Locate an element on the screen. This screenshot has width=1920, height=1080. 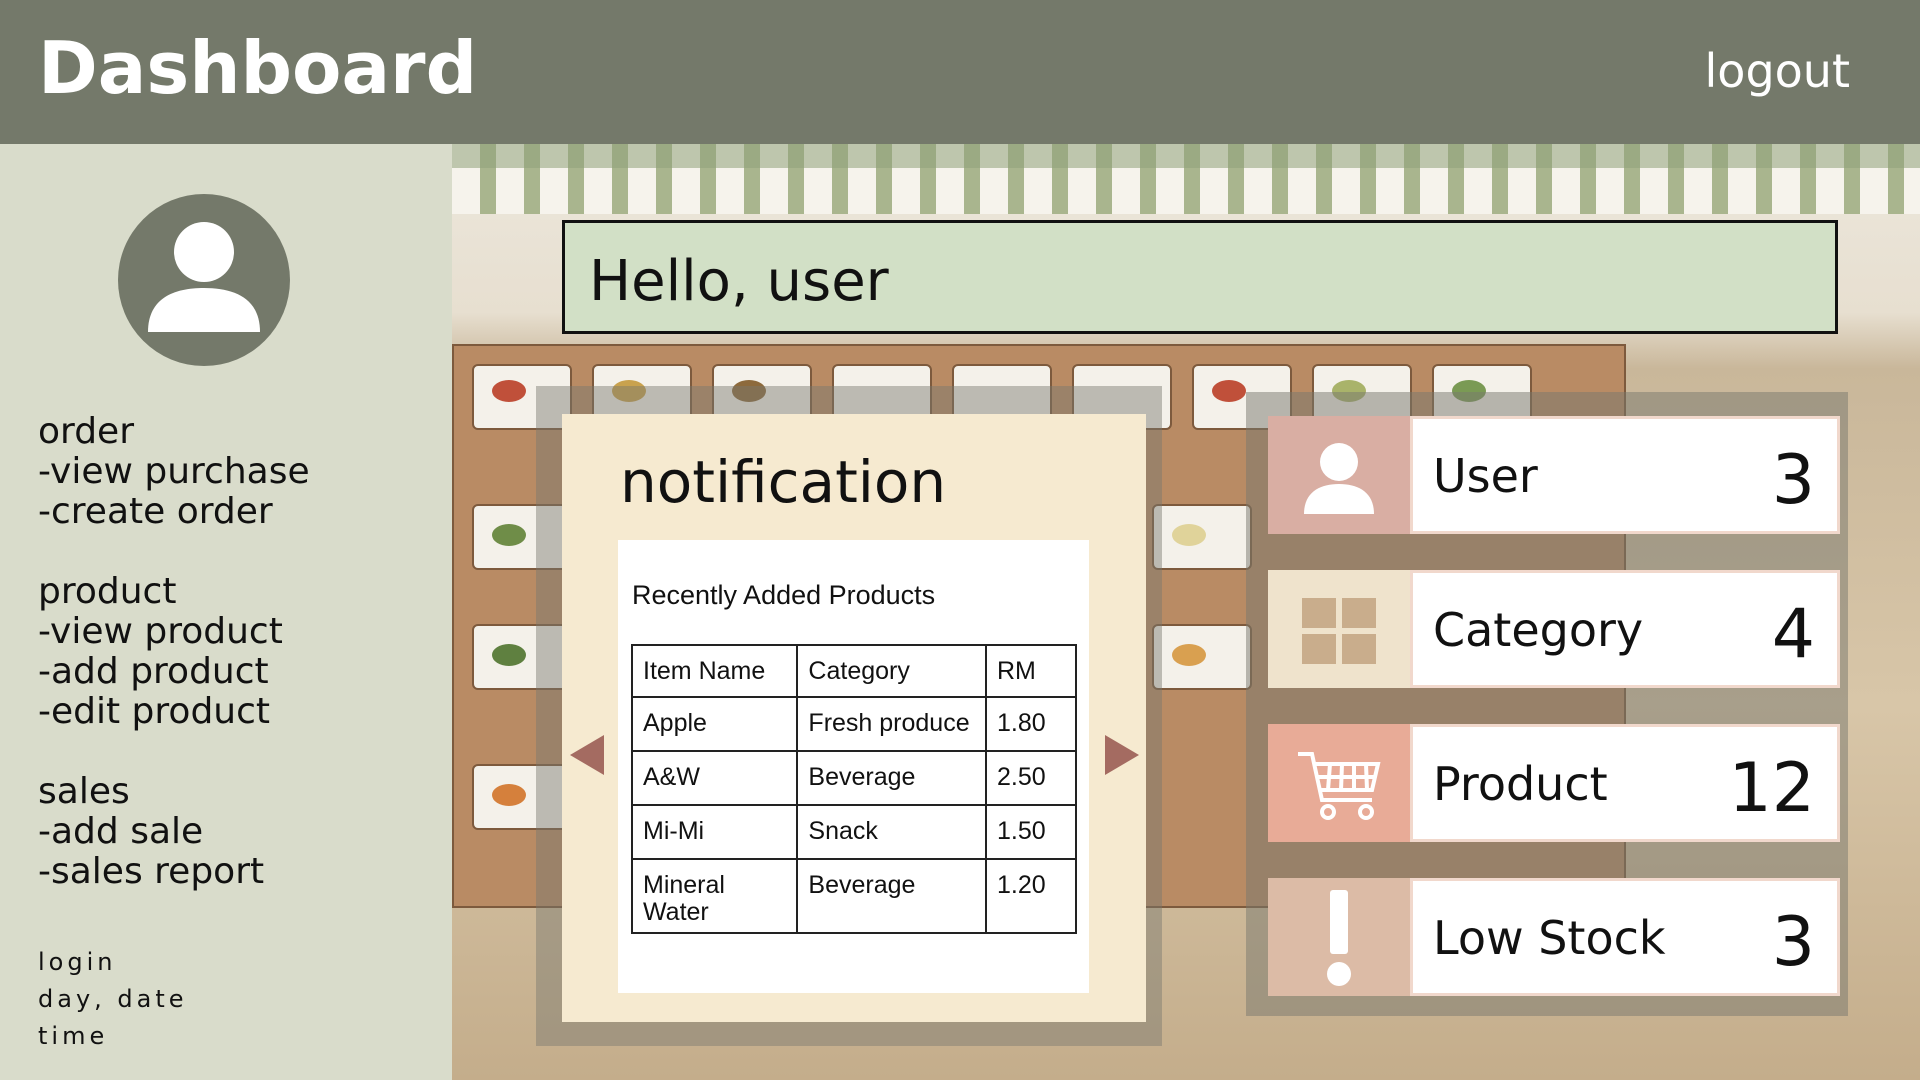
menu-item-create-order: -create order is located at coordinates (174, 512).